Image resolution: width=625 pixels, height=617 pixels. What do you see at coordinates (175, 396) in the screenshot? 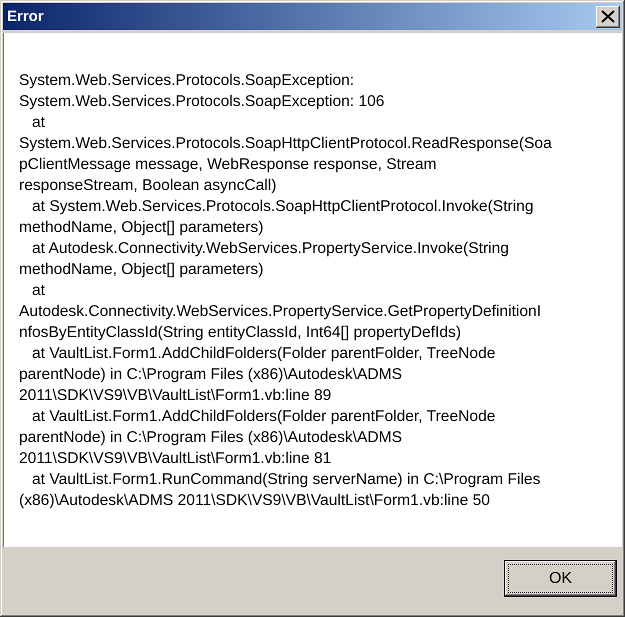
I see `error-message-line: 2011\SDK\VS9\VB\VaultList\Form1.vb:line 89` at bounding box center [175, 396].